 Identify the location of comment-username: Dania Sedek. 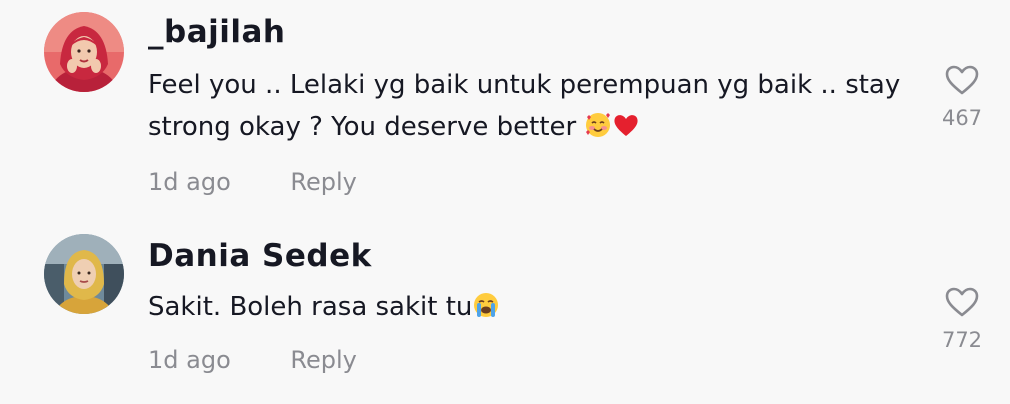
(260, 256).